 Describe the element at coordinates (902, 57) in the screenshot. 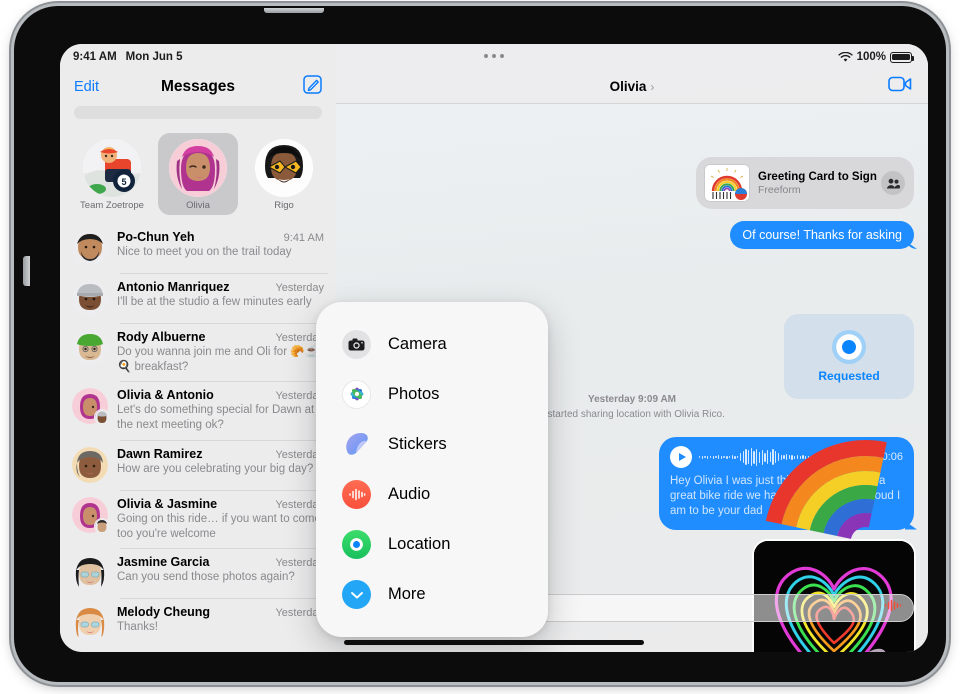

I see `battery-full-icon` at that location.